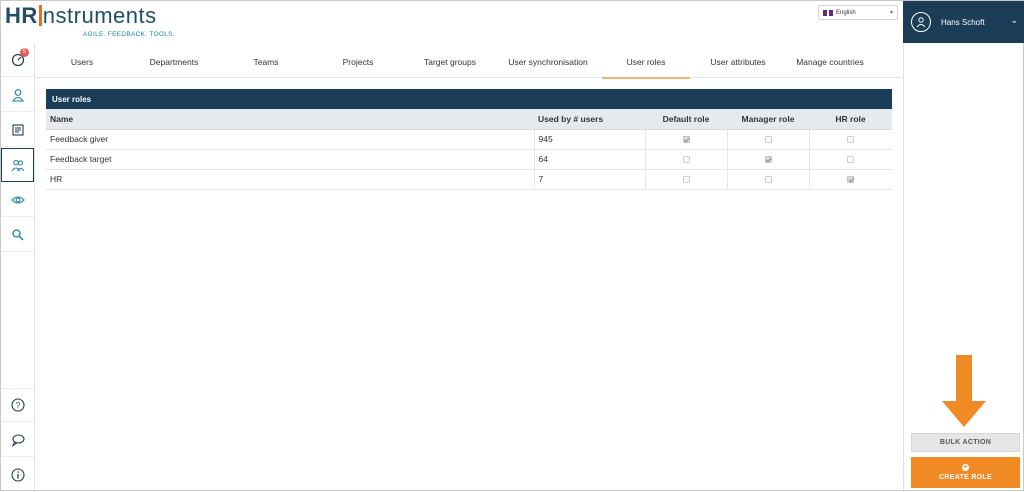 Image resolution: width=1024 pixels, height=492 pixels. Describe the element at coordinates (548, 61) in the screenshot. I see `tab-user-synchronisation: User synchronisation` at that location.